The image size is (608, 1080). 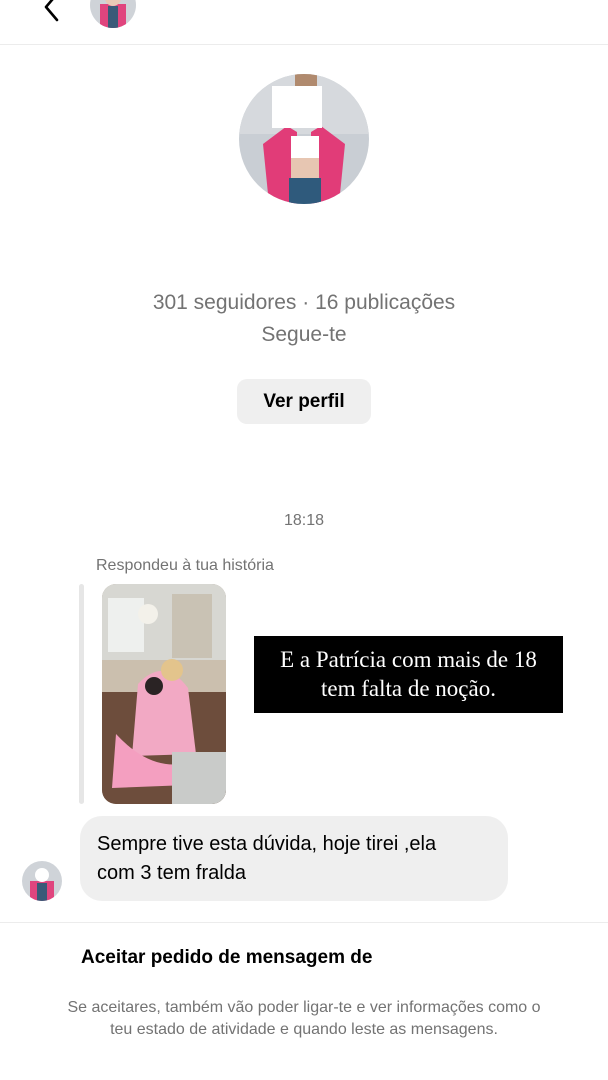 What do you see at coordinates (304, 922) in the screenshot?
I see `divider` at bounding box center [304, 922].